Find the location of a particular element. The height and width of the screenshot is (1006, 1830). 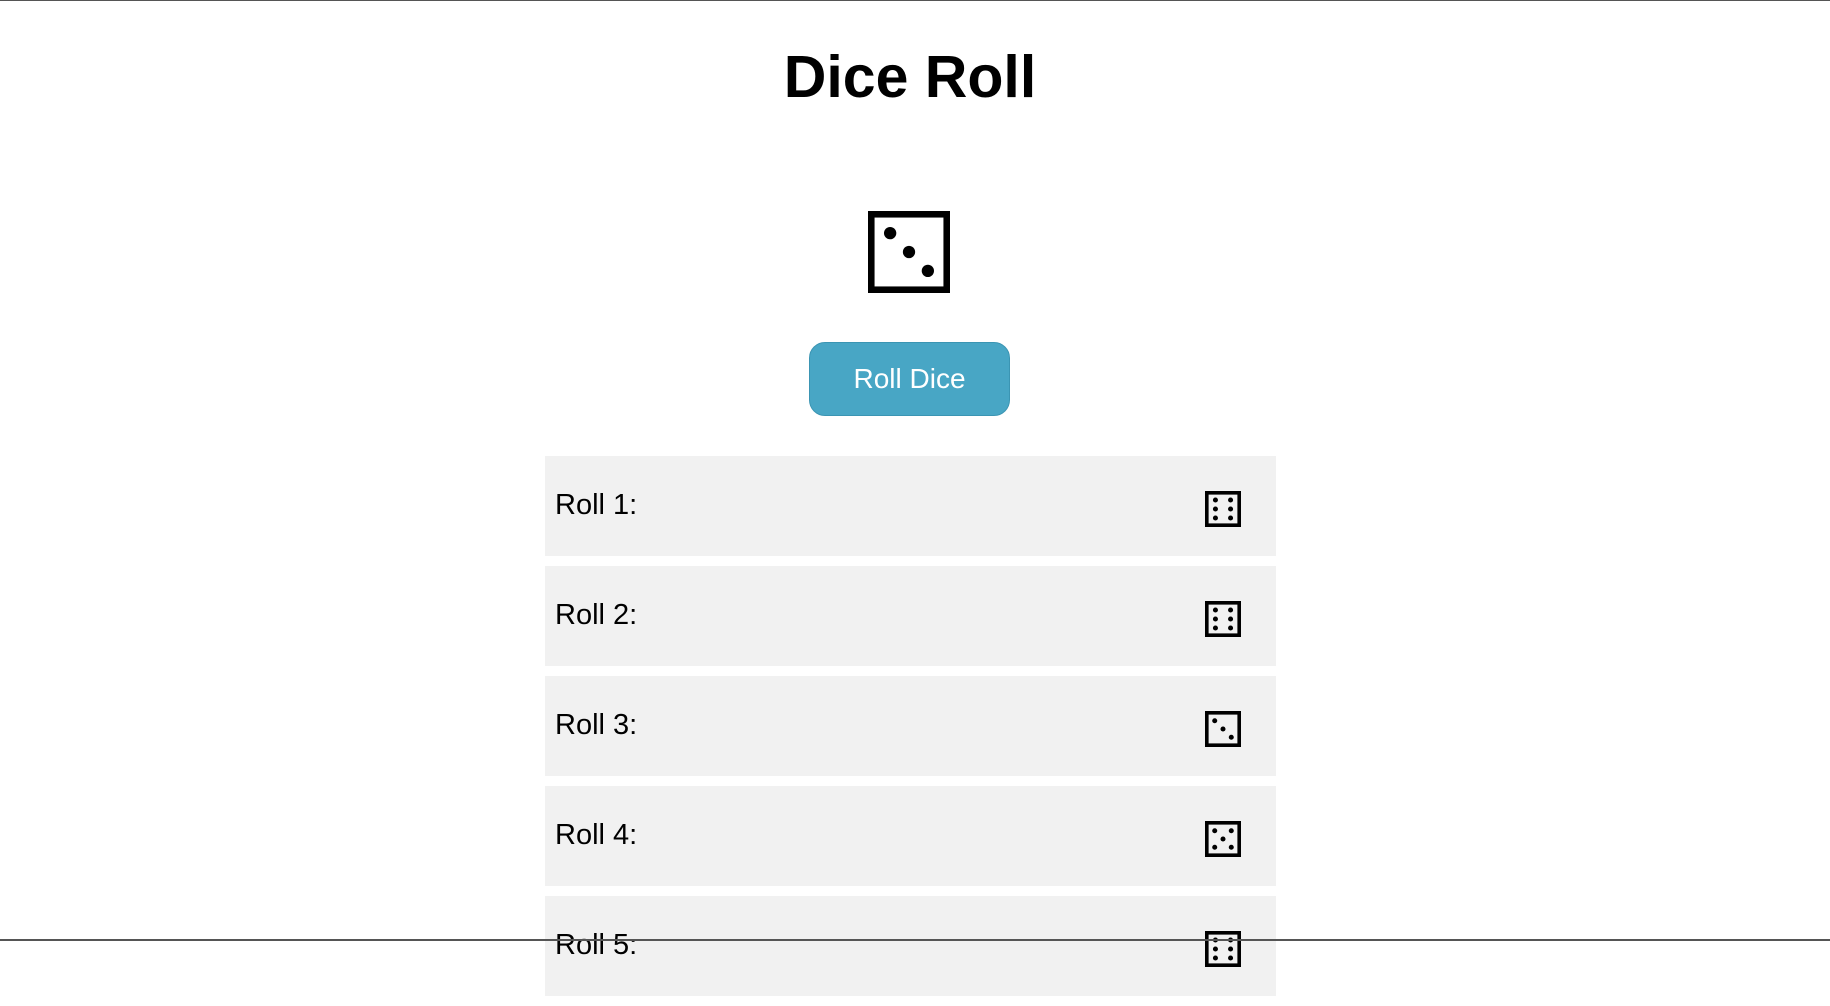

roll-label: Roll 2: is located at coordinates (596, 615).